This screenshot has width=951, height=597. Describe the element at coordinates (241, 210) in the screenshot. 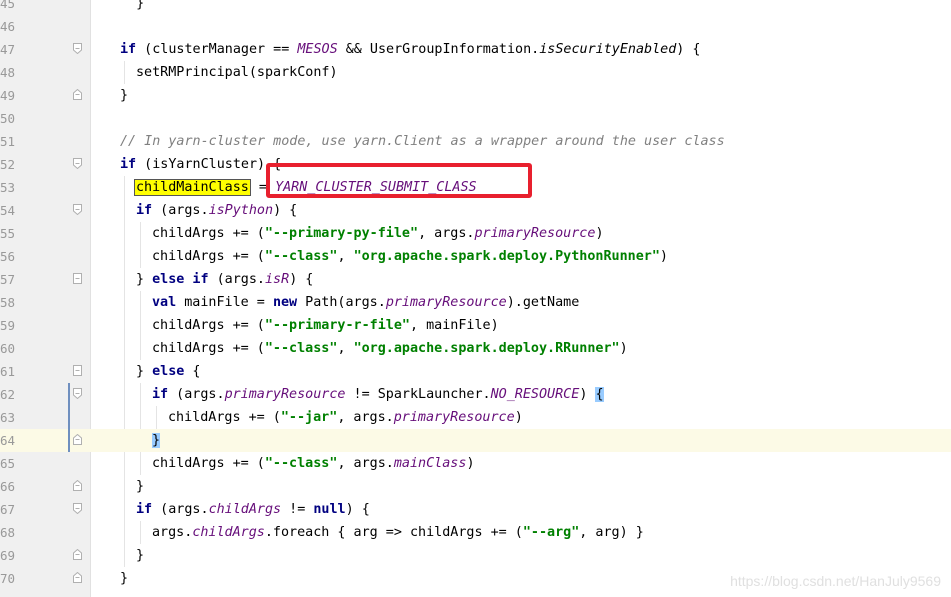

I see `code-token: isPython` at that location.